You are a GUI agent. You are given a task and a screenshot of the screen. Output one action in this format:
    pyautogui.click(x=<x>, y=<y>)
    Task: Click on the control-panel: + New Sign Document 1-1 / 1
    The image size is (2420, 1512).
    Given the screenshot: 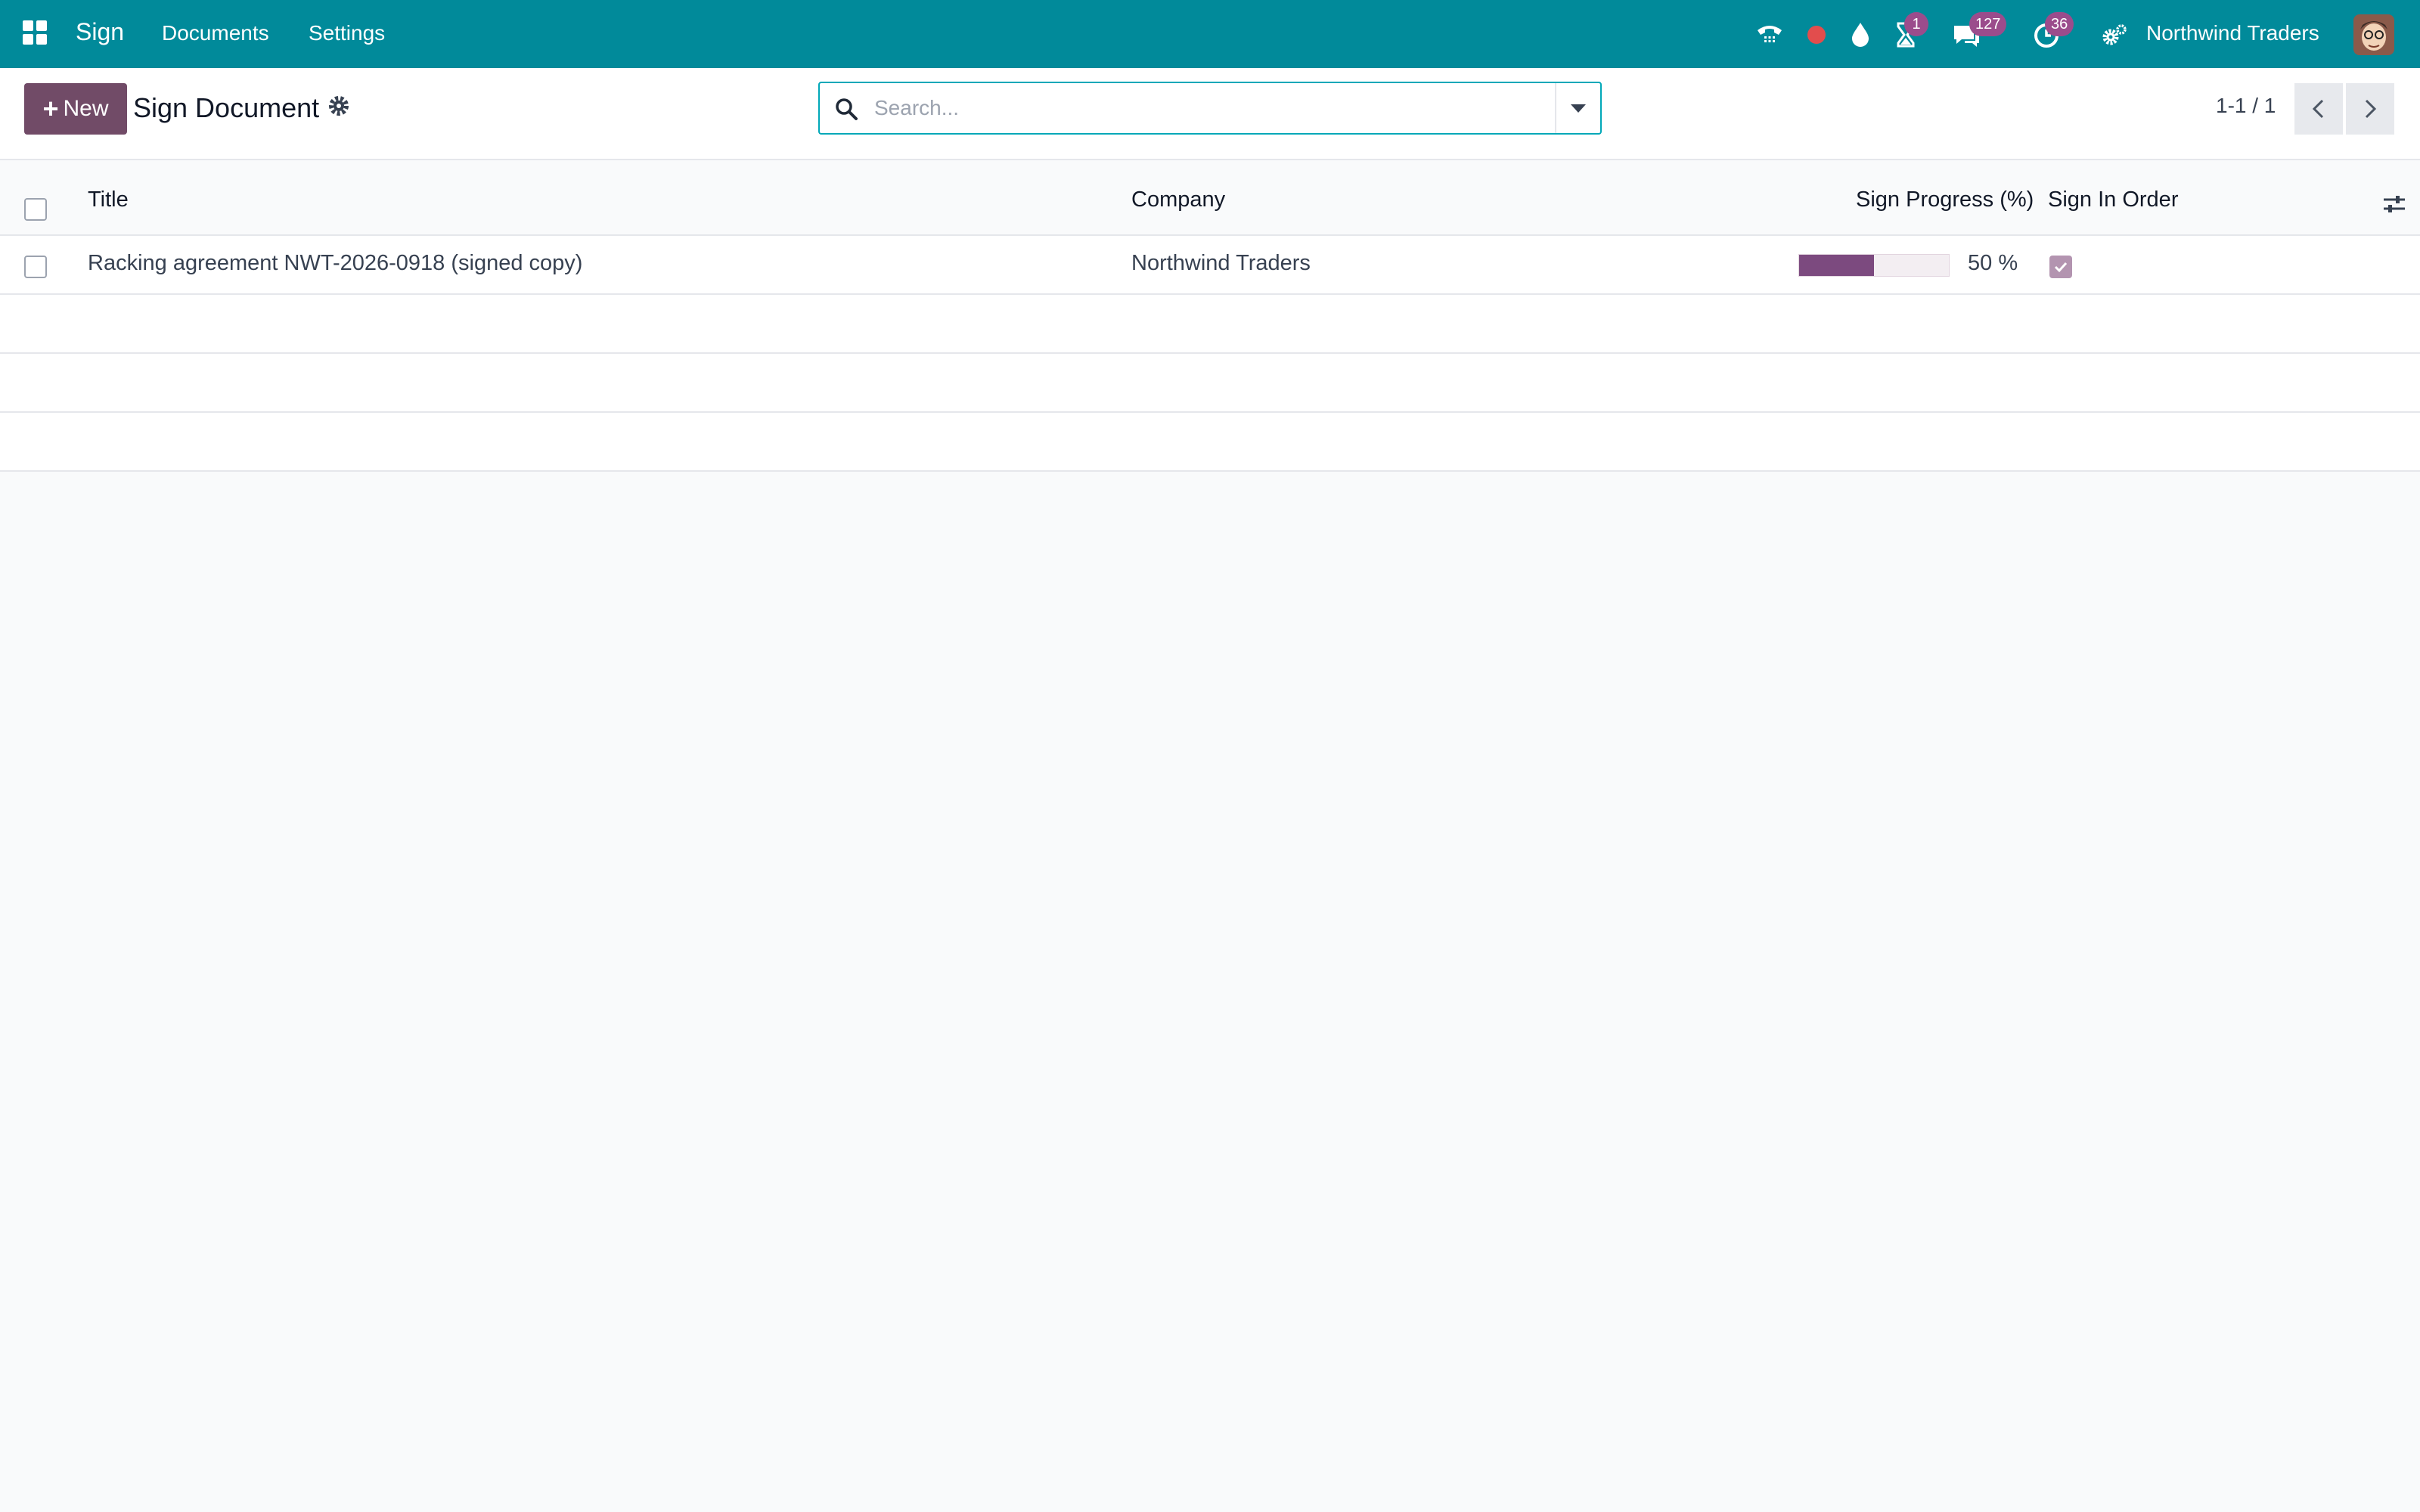 What is the action you would take?
    pyautogui.click(x=1210, y=114)
    